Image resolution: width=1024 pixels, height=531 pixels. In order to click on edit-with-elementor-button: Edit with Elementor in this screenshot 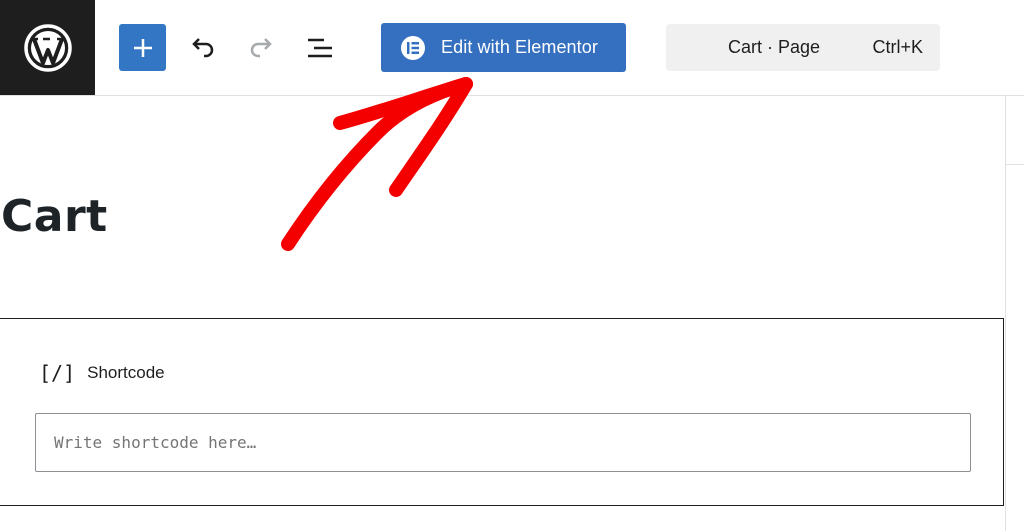, I will do `click(503, 47)`.